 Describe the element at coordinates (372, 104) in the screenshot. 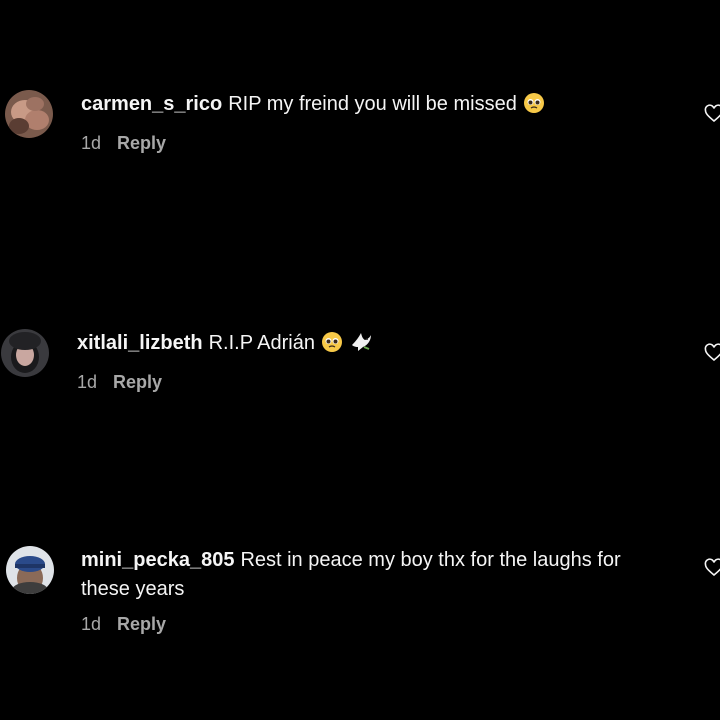

I see `comment-text: RIP my freind you will be missed` at that location.